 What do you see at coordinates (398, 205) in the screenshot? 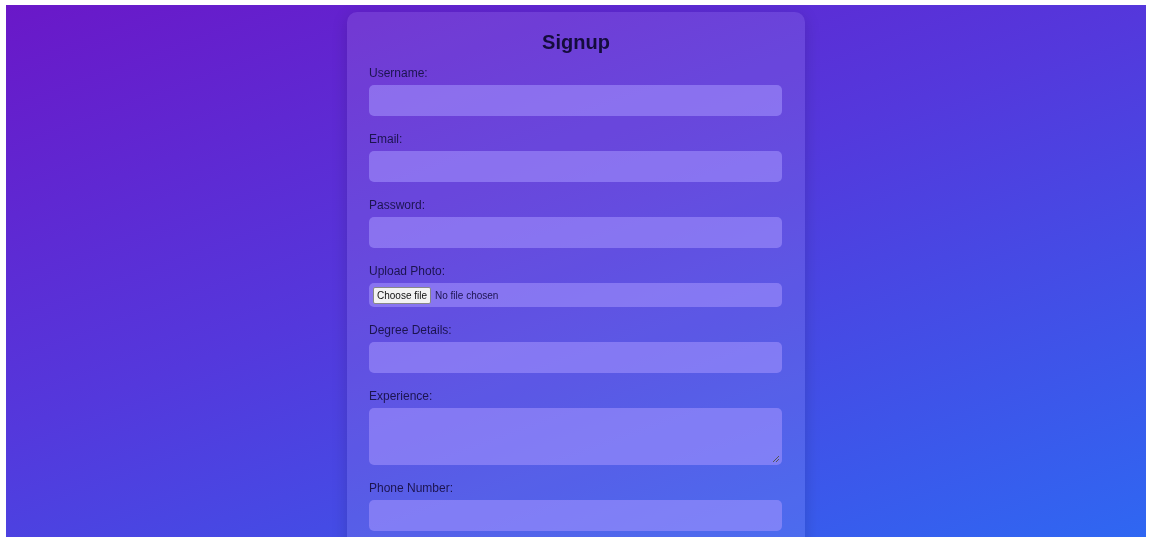
I see `field-label: Password:` at bounding box center [398, 205].